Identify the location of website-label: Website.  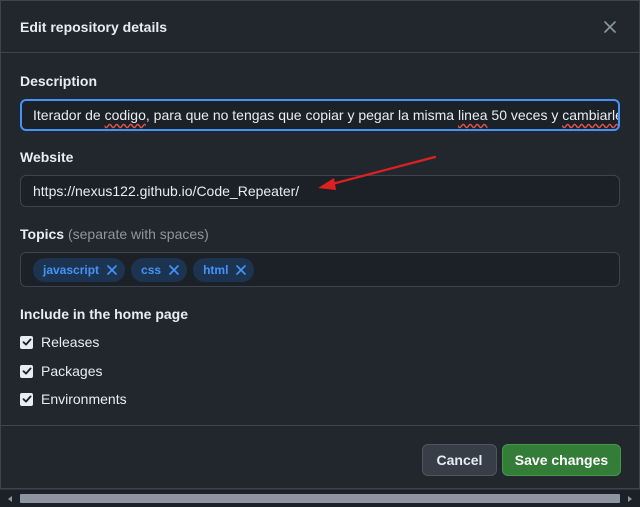
(47, 157).